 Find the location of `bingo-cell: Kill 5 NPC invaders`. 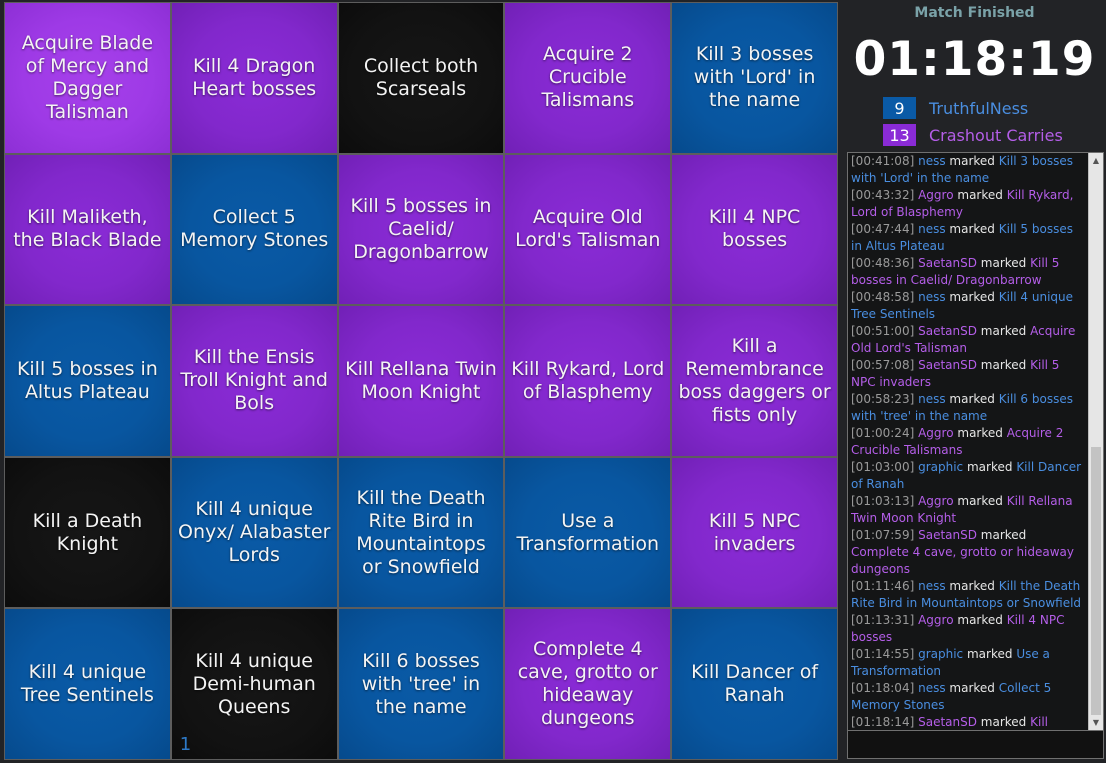

bingo-cell: Kill 5 NPC invaders is located at coordinates (754, 532).